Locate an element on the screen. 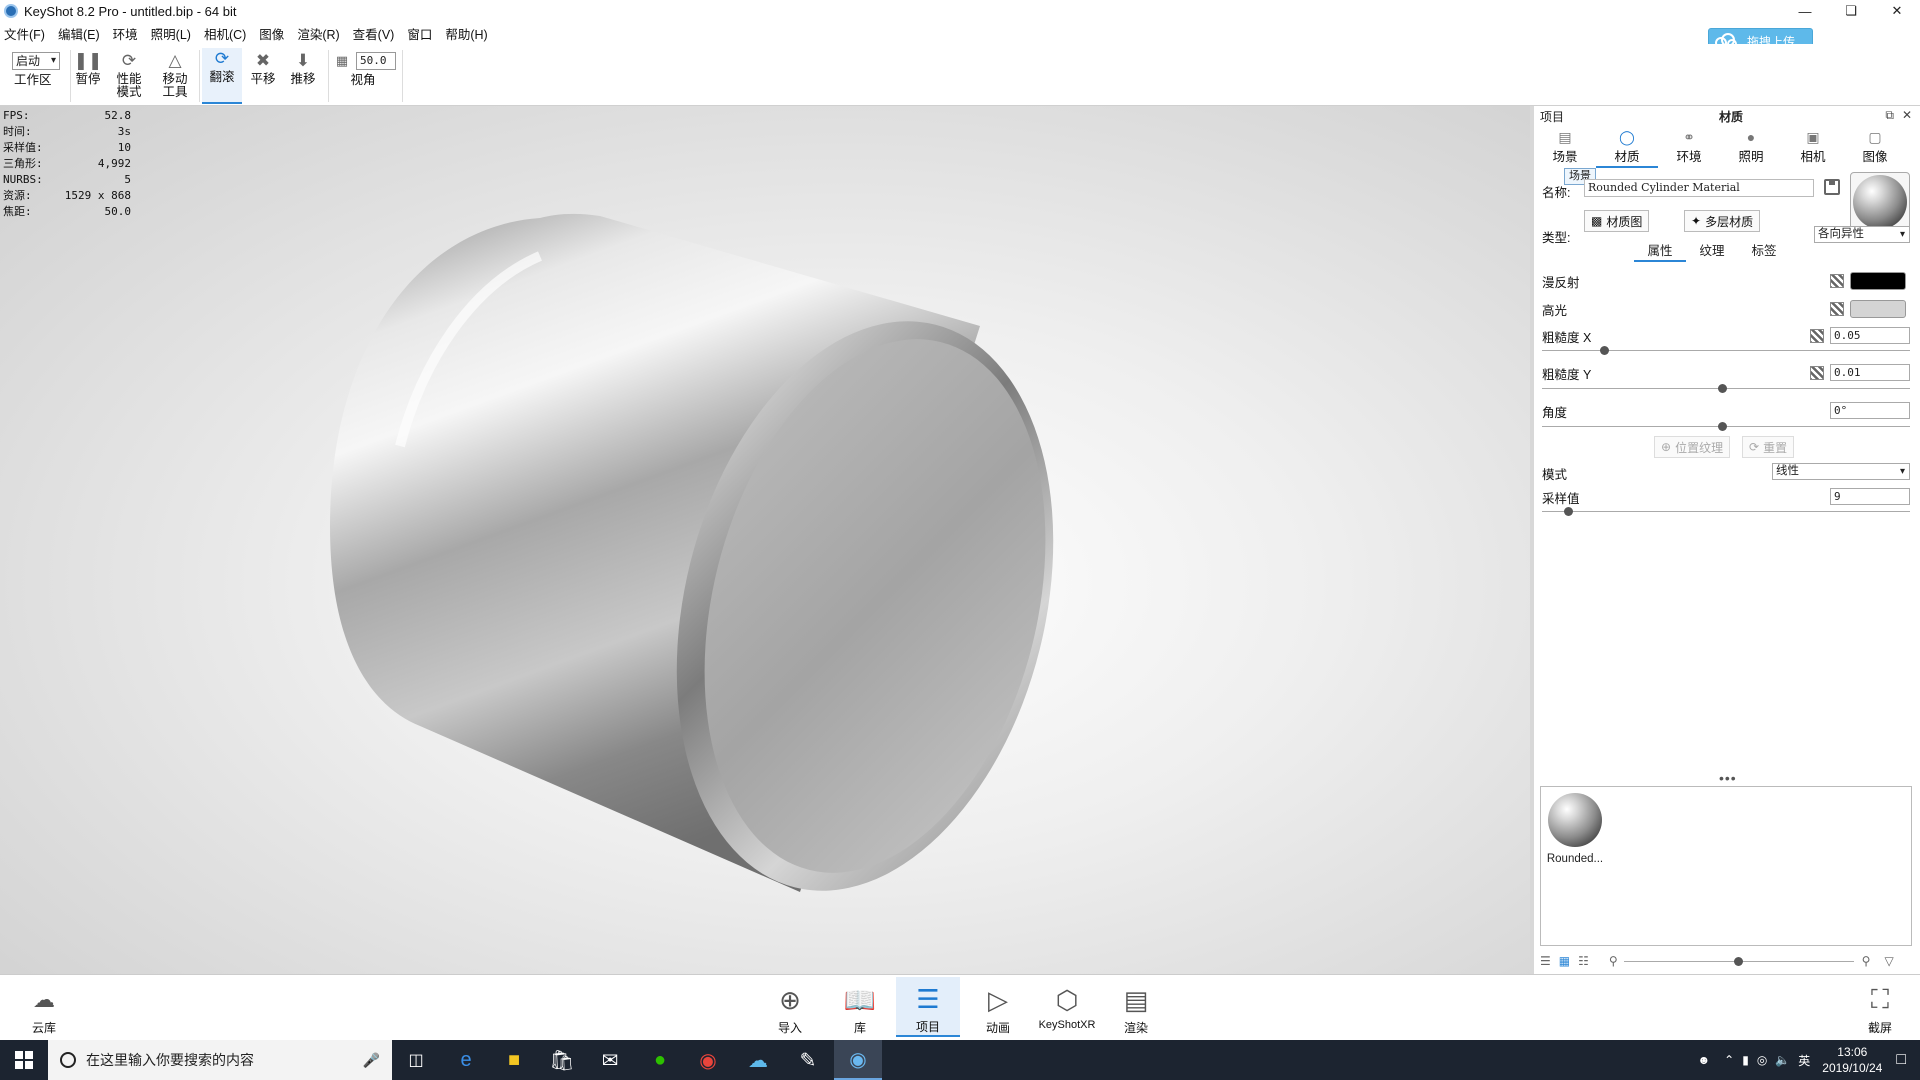  reset-button: ⟳ 重置 is located at coordinates (1768, 447).